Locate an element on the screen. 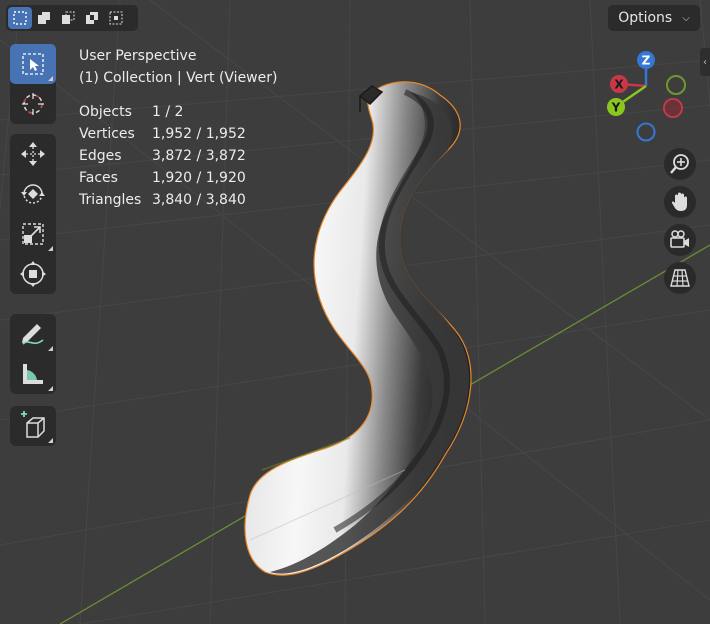 Image resolution: width=710 pixels, height=624 pixels. y-axis-label: Y is located at coordinates (616, 108).